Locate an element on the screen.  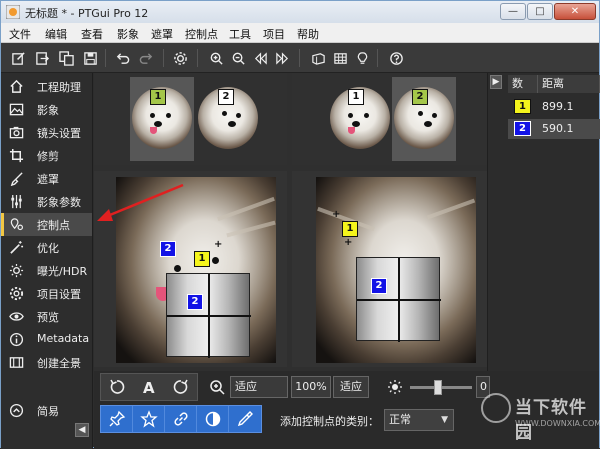
star-tool-icon is located at coordinates (149, 419).